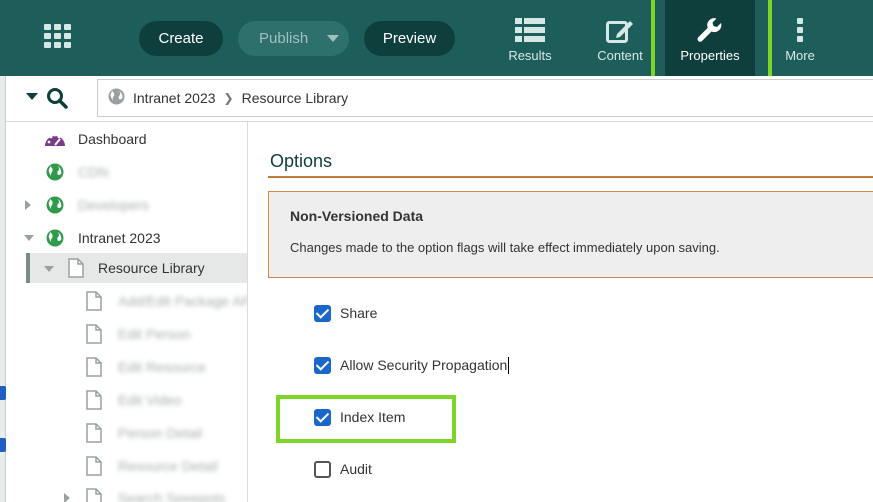 Image resolution: width=873 pixels, height=502 pixels. I want to click on sidebar-item-label: Edit Resource, so click(162, 367).